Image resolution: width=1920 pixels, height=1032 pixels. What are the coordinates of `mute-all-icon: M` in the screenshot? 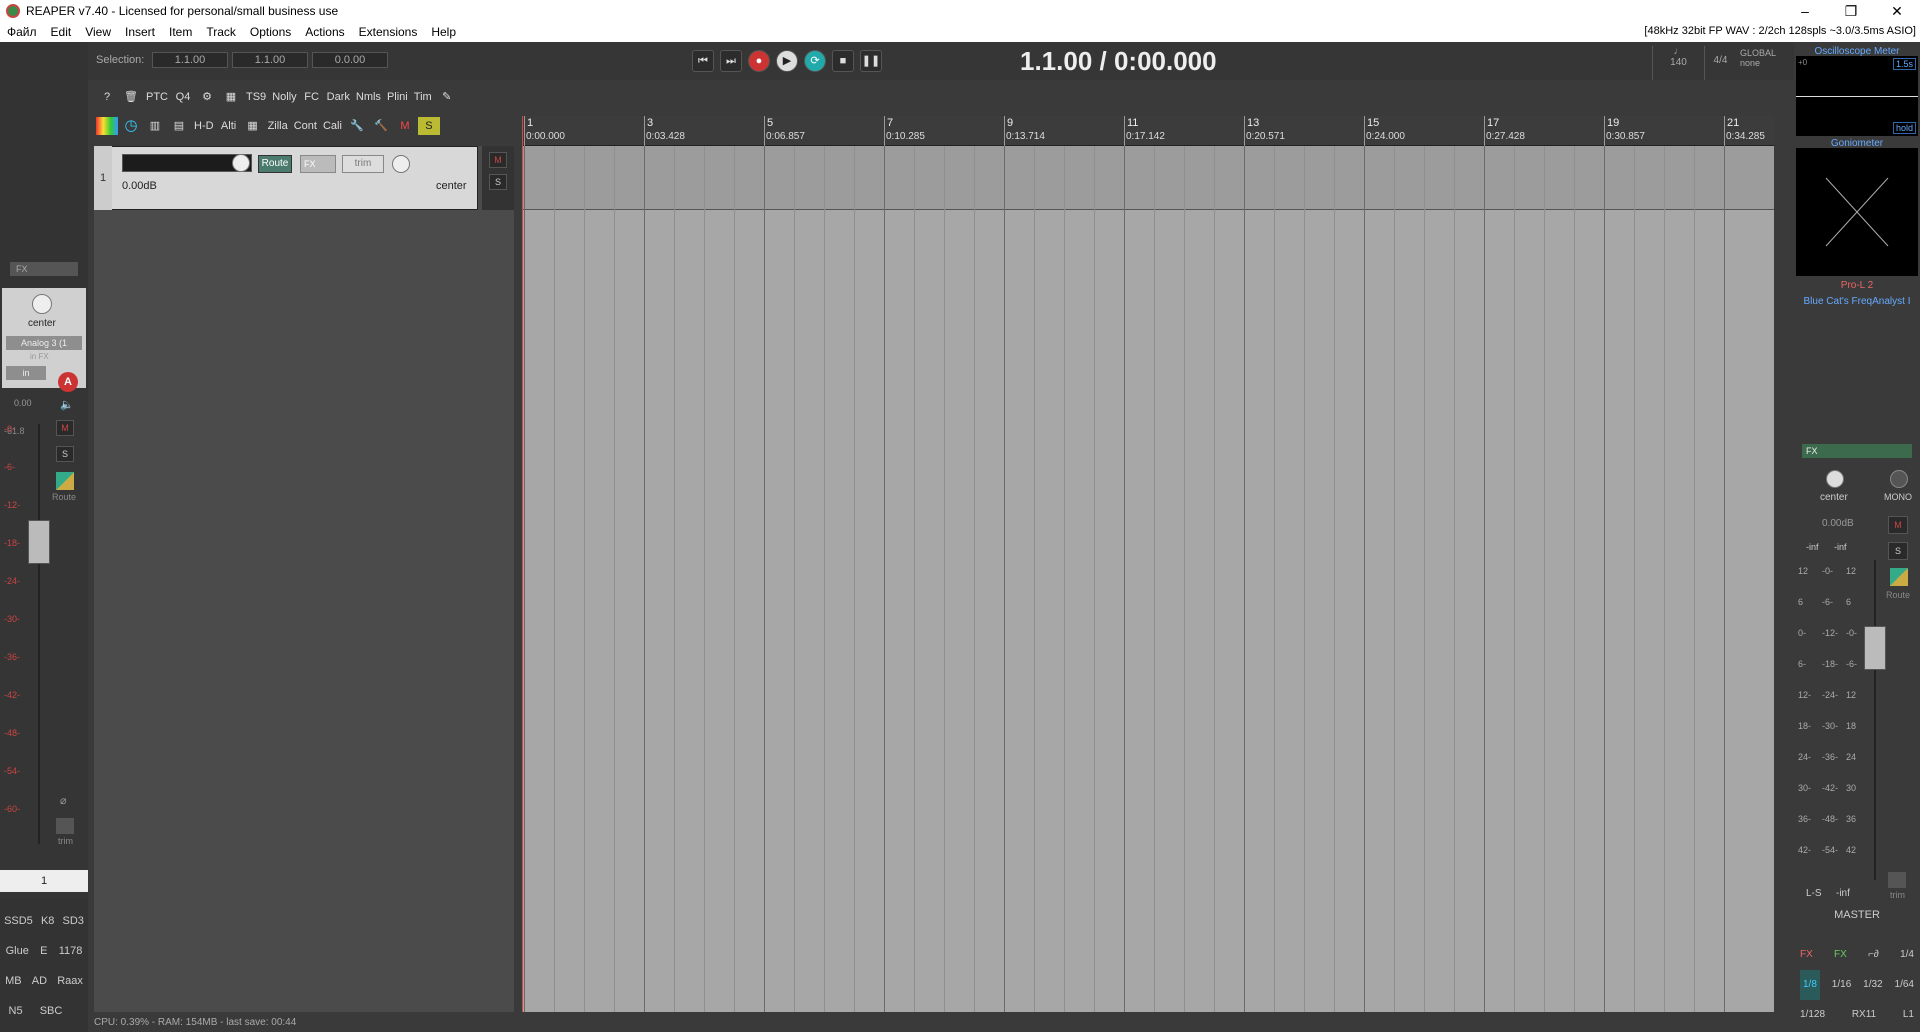 It's located at (405, 126).